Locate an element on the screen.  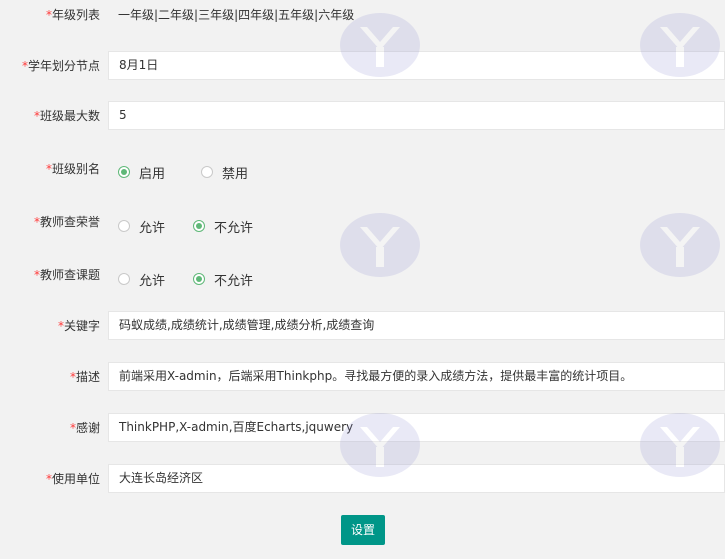
field-label-text: 描述 is located at coordinates (87, 377).